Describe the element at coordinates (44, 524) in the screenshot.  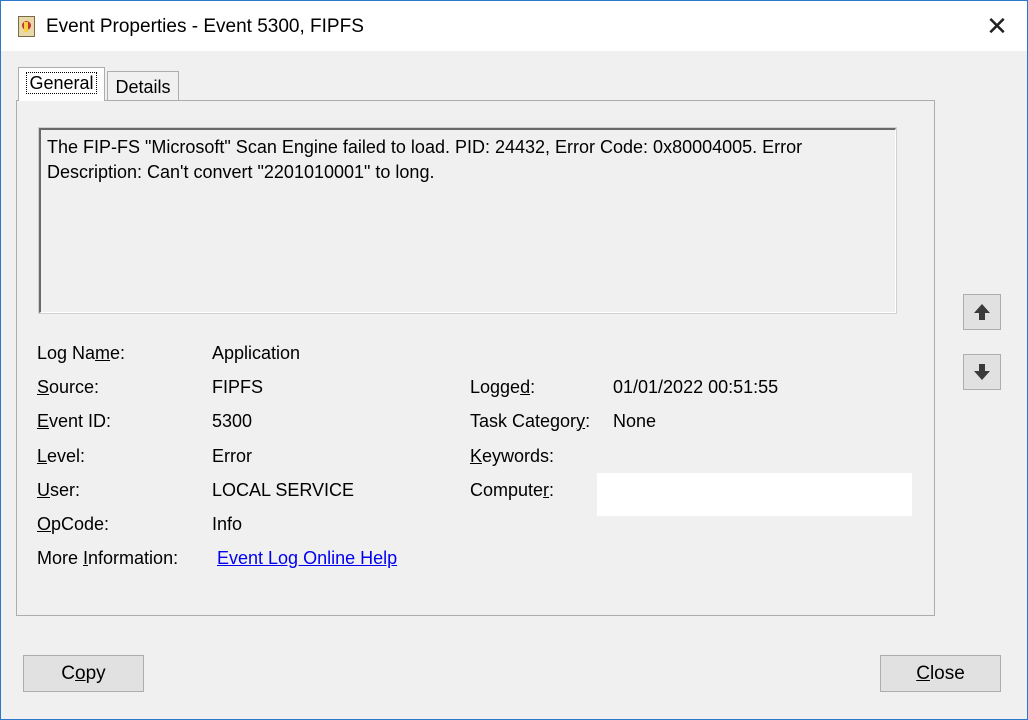
I see `opcode-label-access-key: O` at that location.